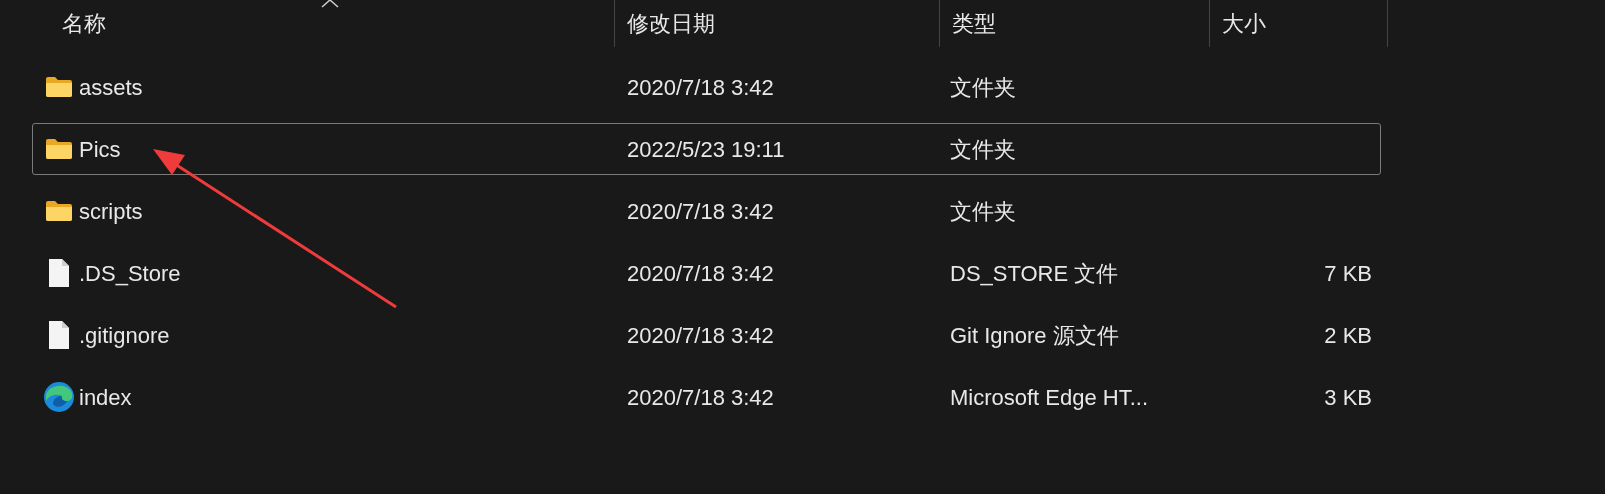 The height and width of the screenshot is (494, 1605). I want to click on file-type: Git Ignore 源文件, so click(1034, 335).